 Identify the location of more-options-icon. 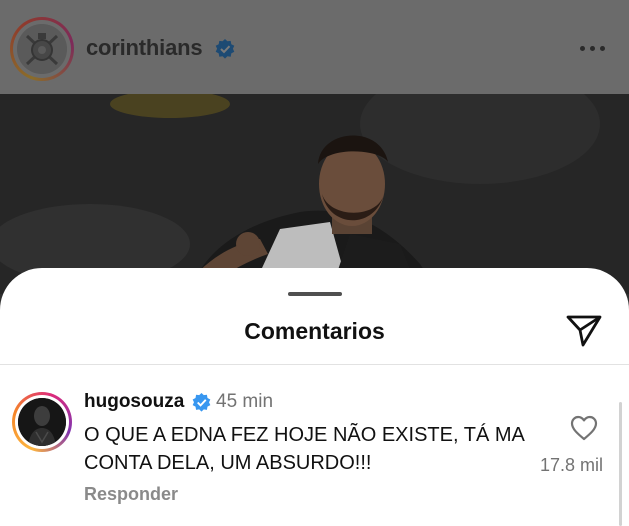
(593, 47).